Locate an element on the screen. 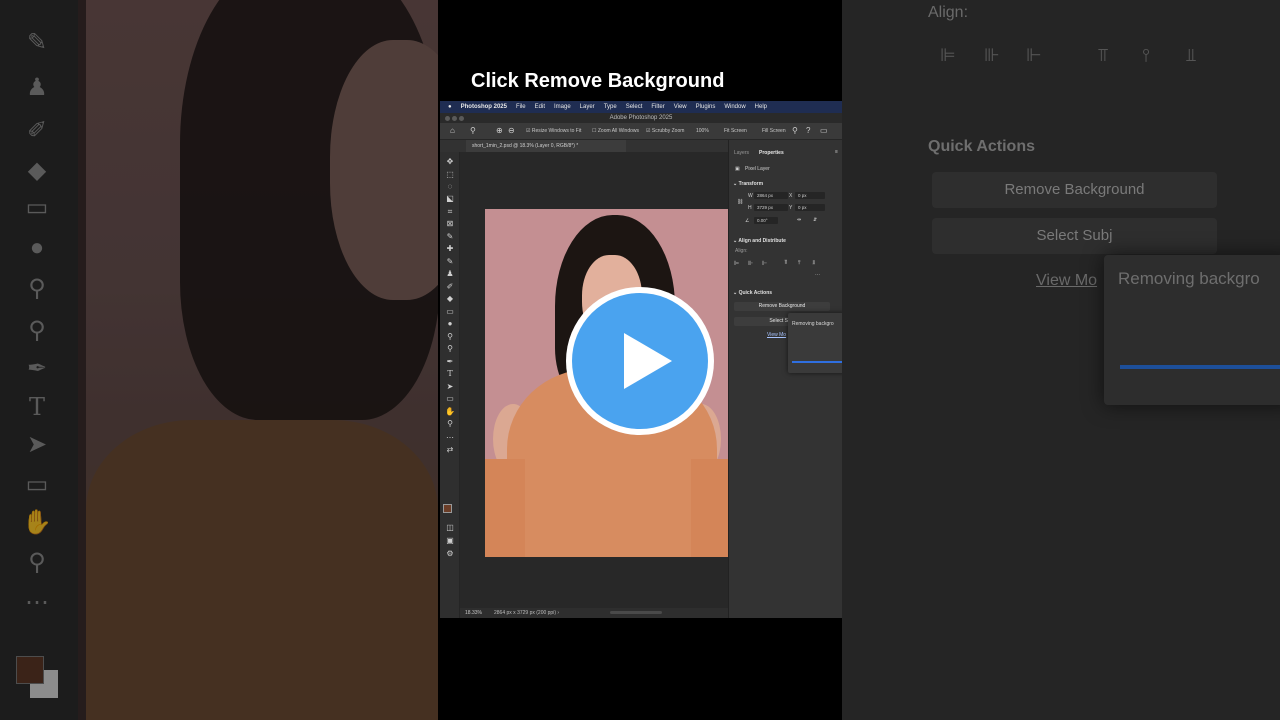 The image size is (1280, 720). type-tool-icon: T is located at coordinates (450, 373).